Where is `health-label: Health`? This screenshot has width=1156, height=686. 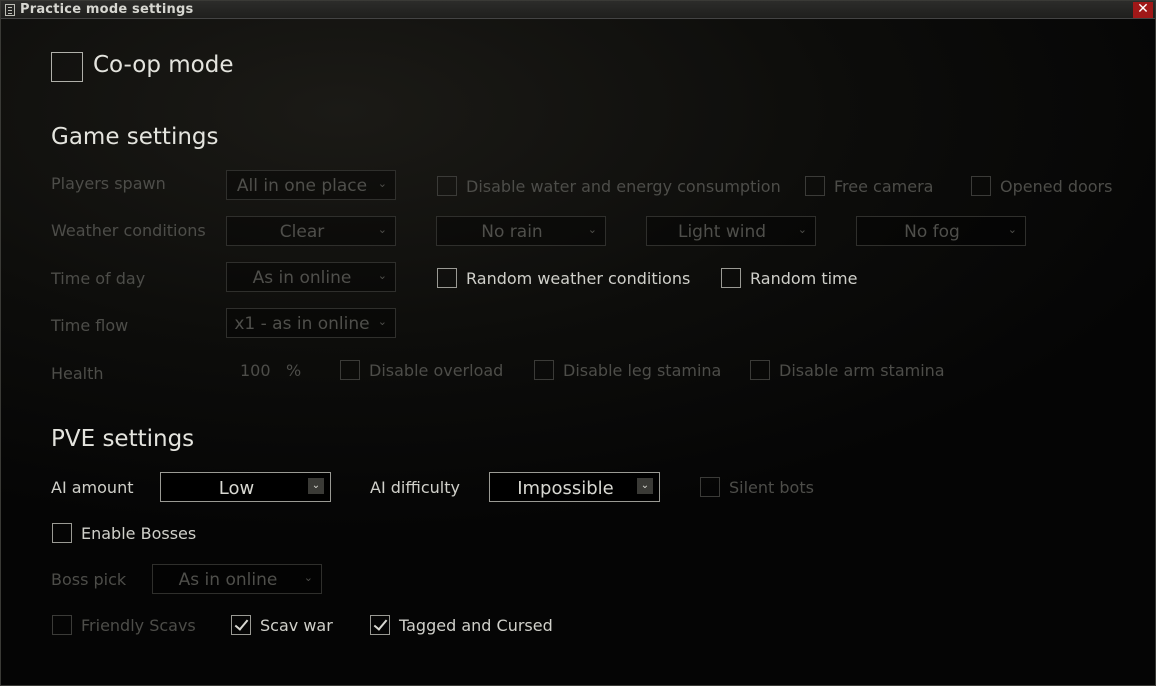
health-label: Health is located at coordinates (77, 373).